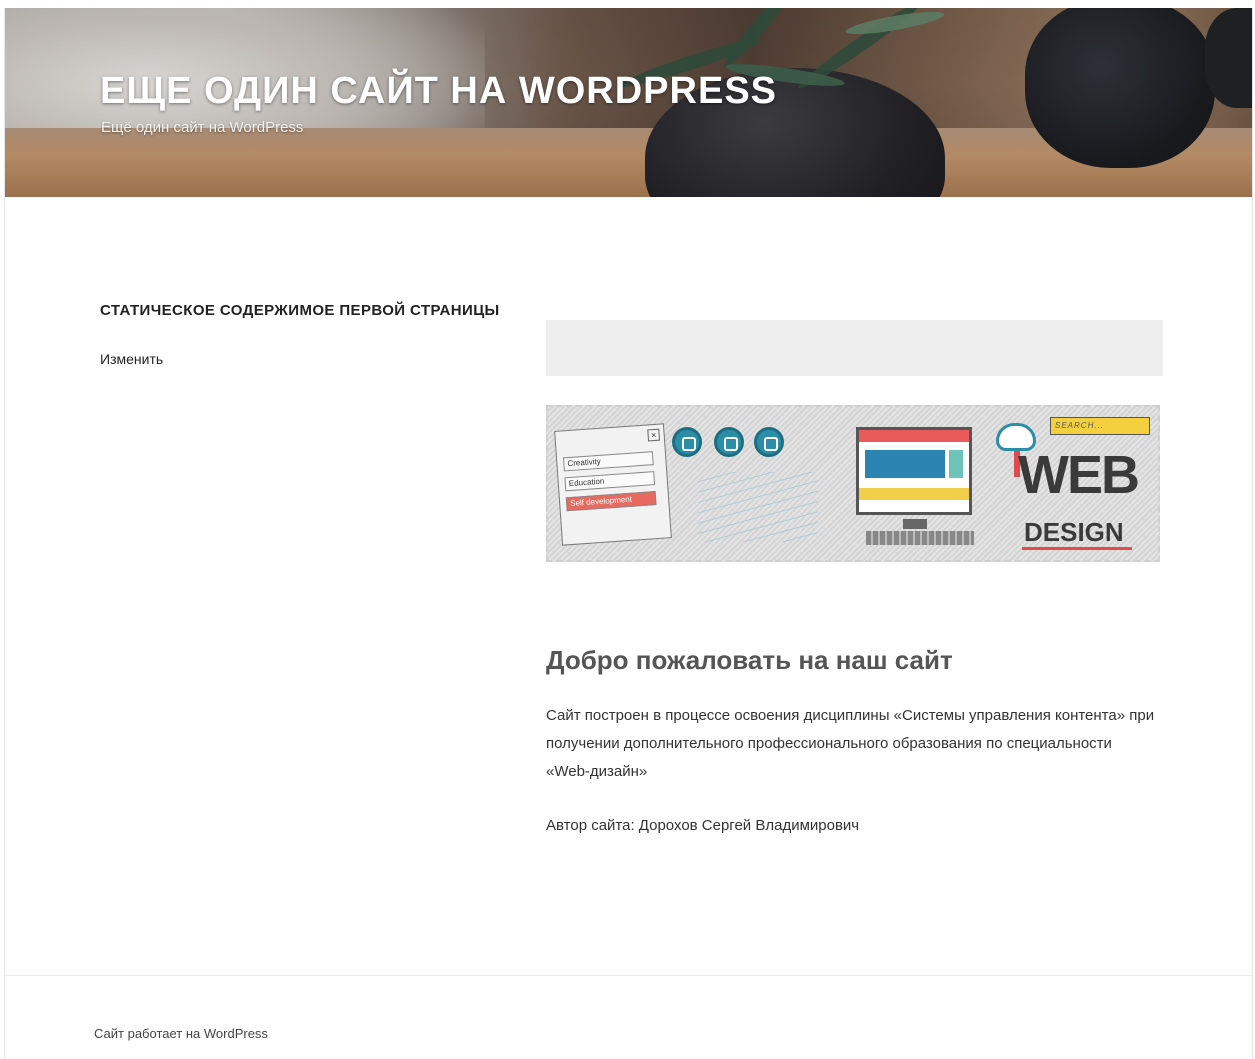  I want to click on monitor-footer-bar, so click(914, 494).